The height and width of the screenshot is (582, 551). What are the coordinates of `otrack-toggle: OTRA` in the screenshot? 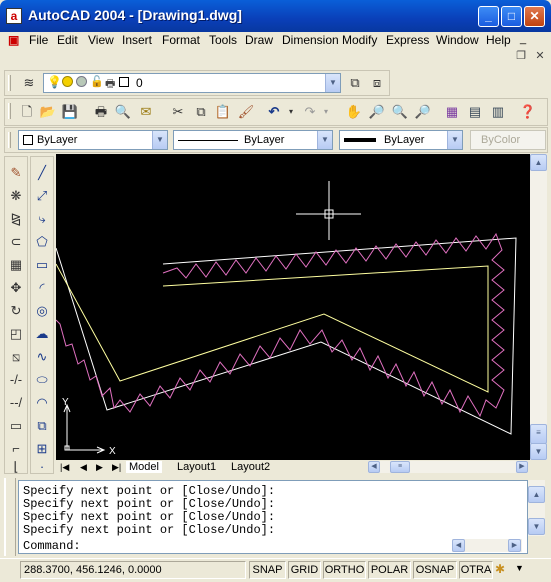 It's located at (476, 570).